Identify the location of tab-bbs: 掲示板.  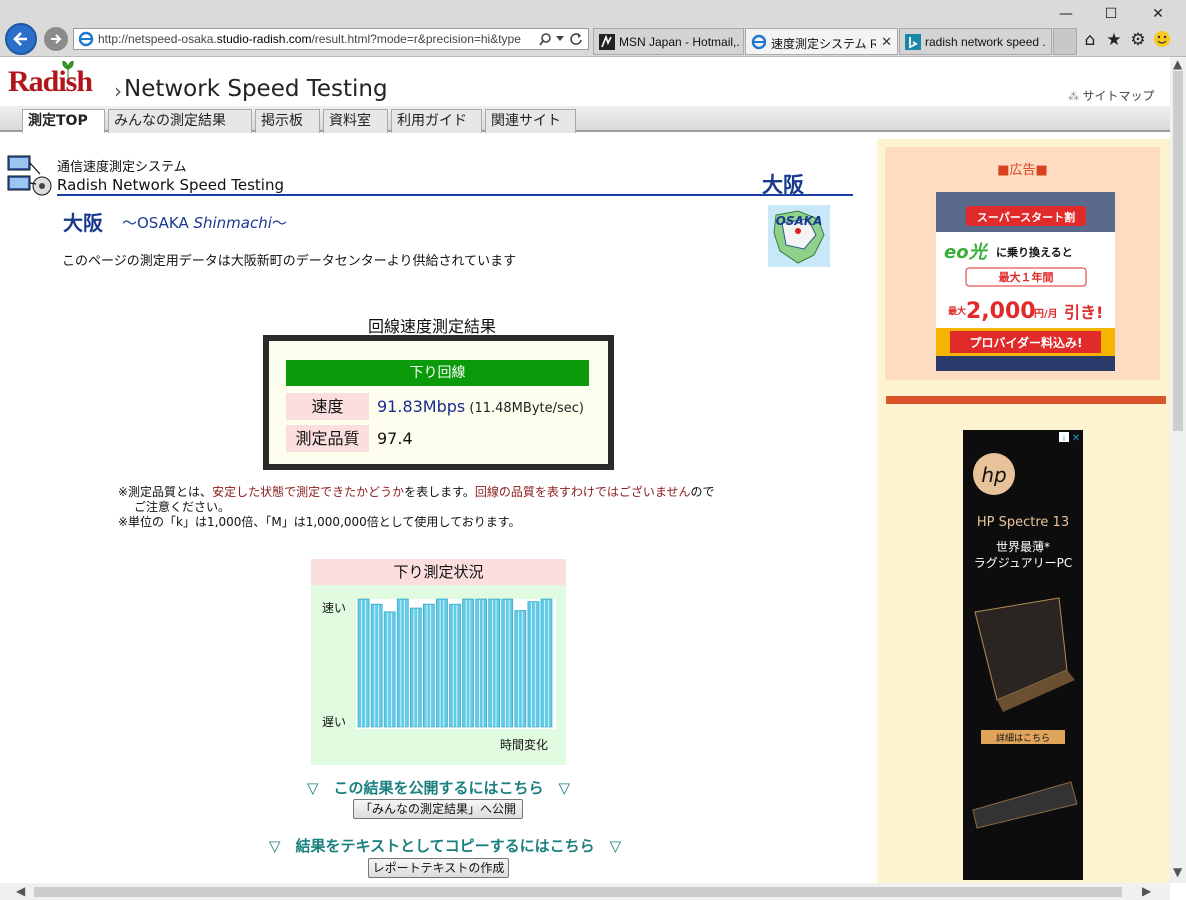
(287, 121).